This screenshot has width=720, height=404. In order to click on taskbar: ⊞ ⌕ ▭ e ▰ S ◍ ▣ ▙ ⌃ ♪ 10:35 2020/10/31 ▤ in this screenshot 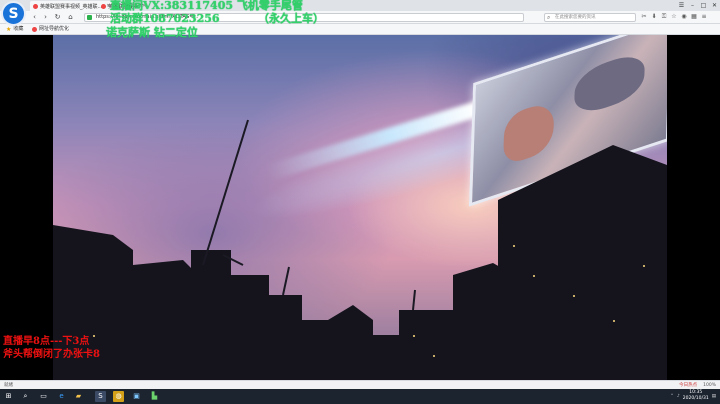, I will do `click(360, 396)`.